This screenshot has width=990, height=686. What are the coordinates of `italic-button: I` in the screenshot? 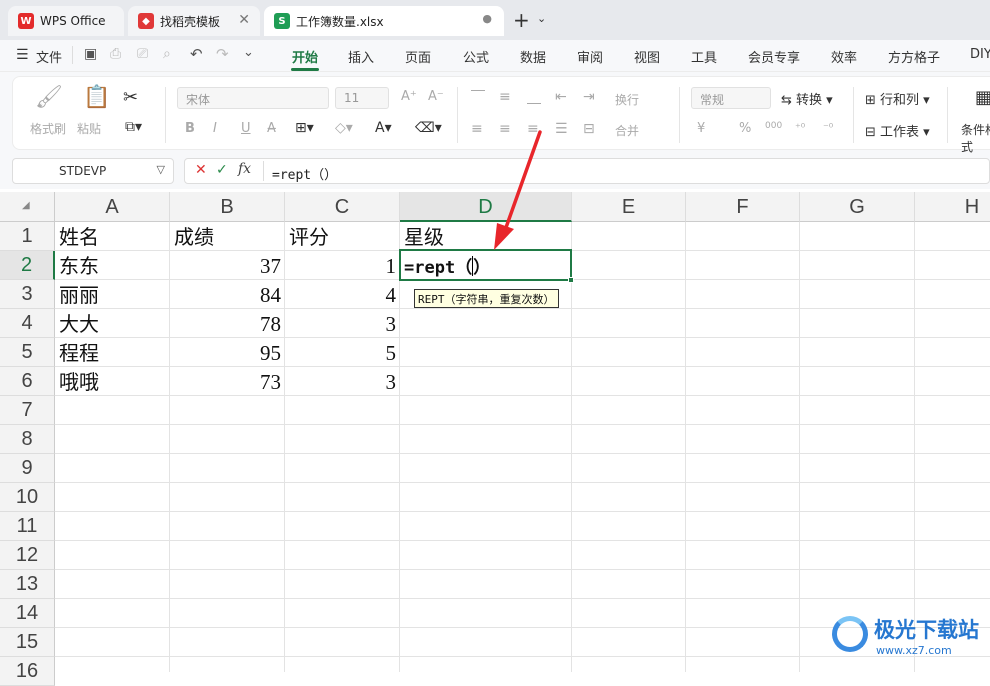 It's located at (215, 128).